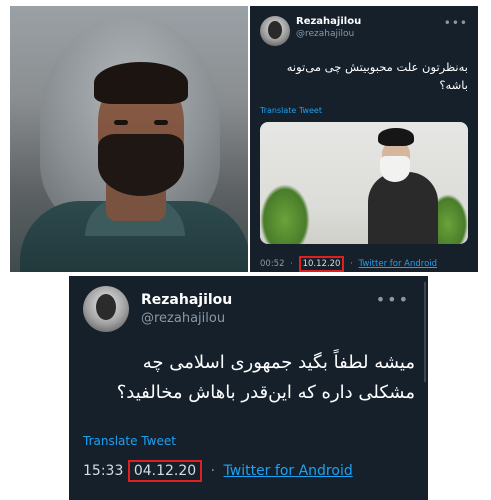  Describe the element at coordinates (218, 471) in the screenshot. I see `tweet-meta: 15:33 04.12.20 · Twitter for Android` at that location.